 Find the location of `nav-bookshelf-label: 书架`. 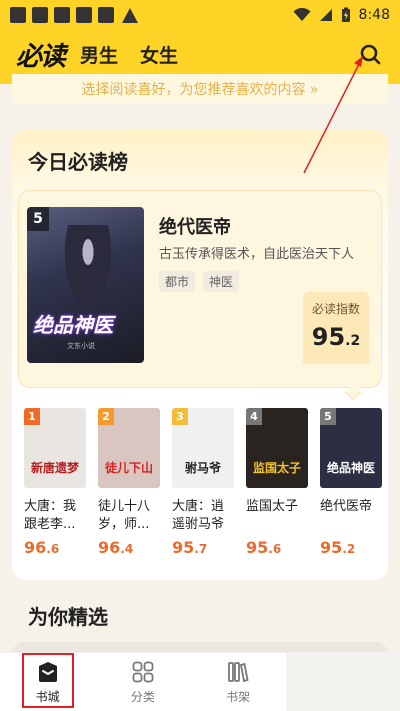

nav-bookshelf-label: 书架 is located at coordinates (238, 696).